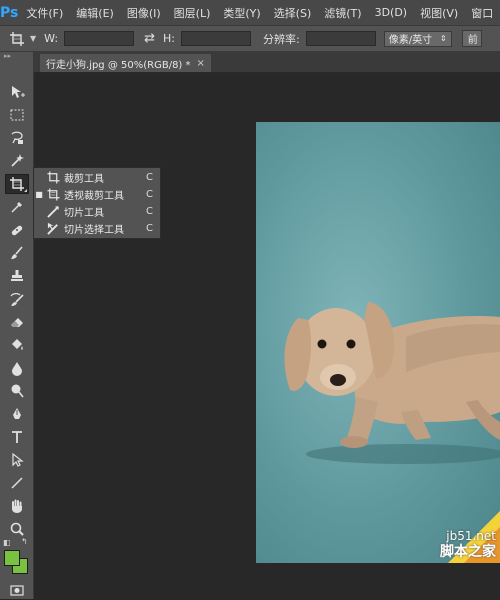  What do you see at coordinates (33, 38) in the screenshot?
I see `chevron-down-icon: ▼` at bounding box center [33, 38].